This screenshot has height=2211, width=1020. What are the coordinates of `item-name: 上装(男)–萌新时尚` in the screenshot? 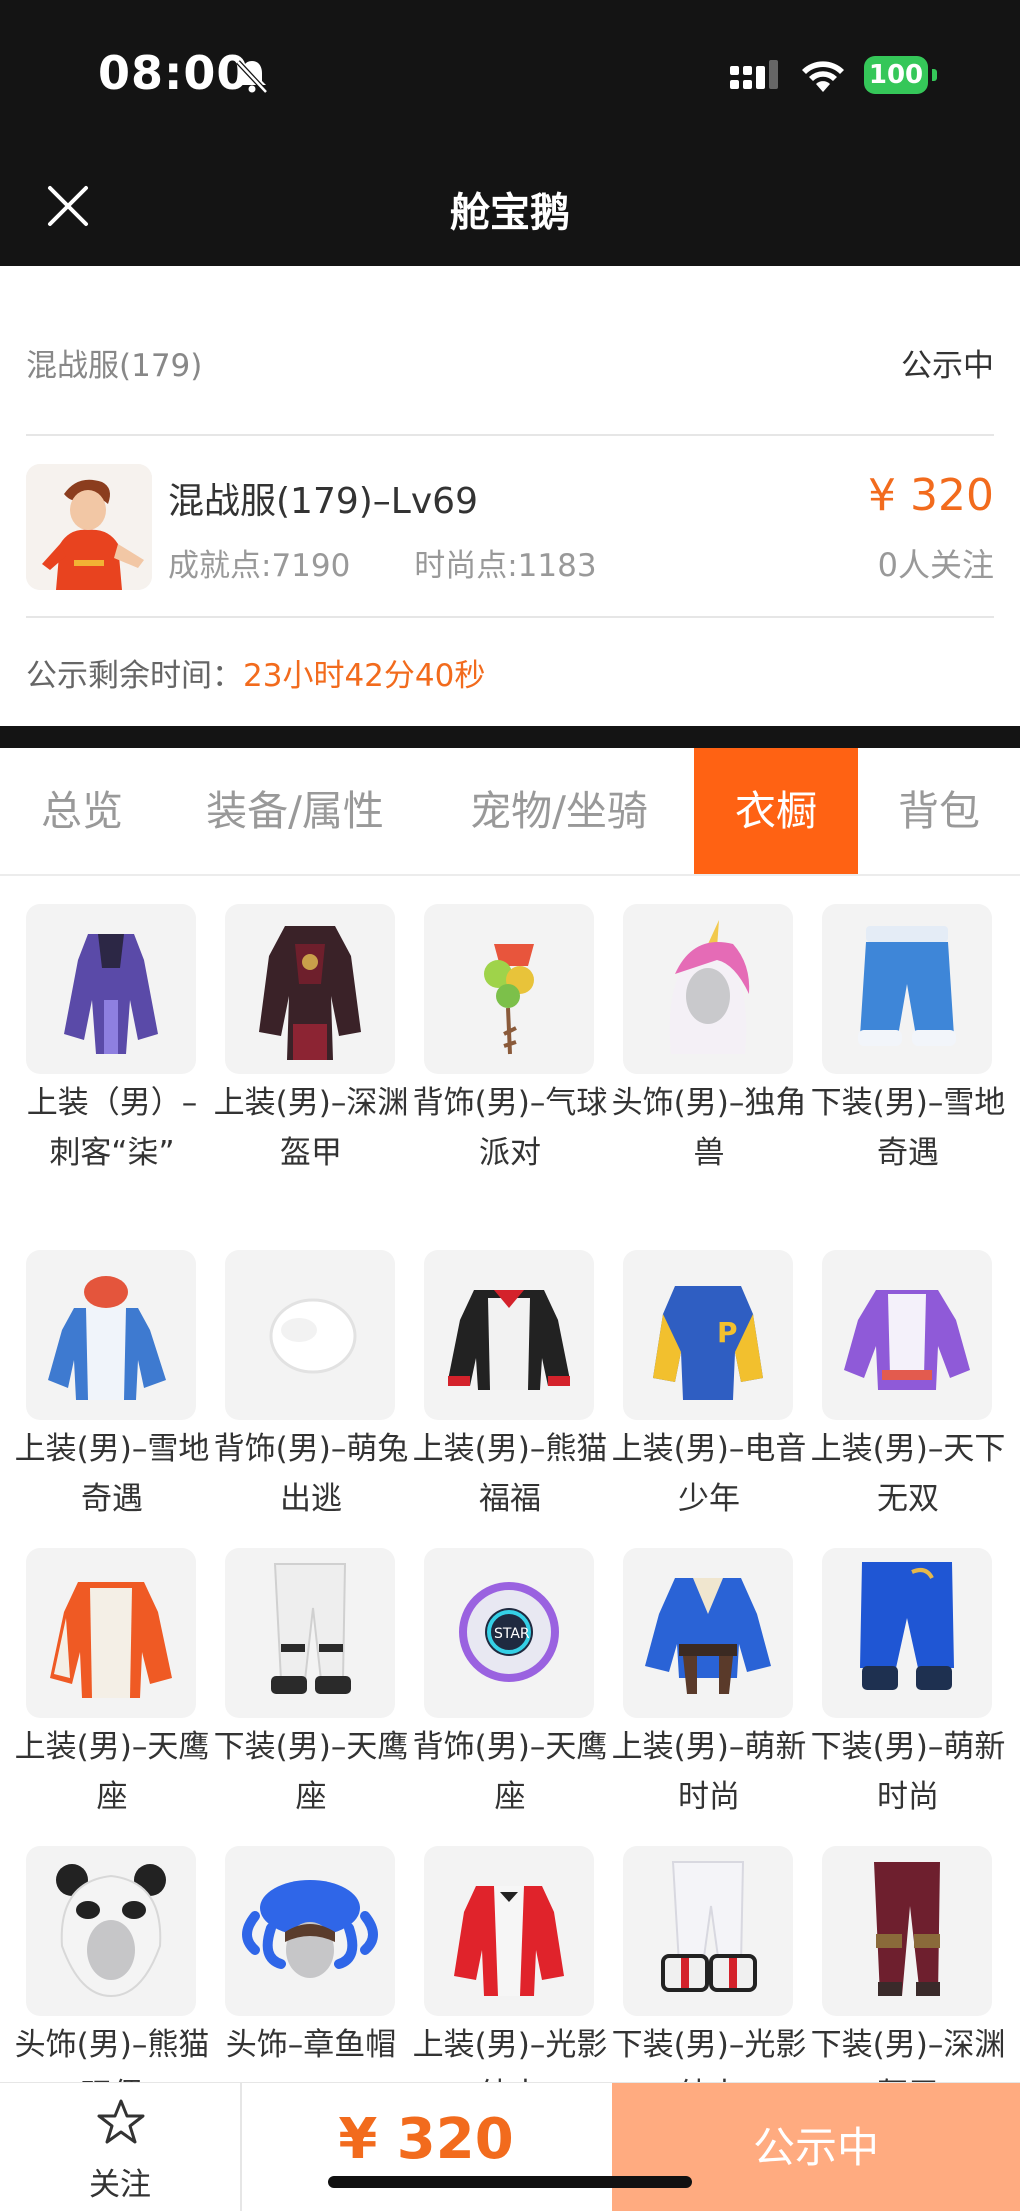 It's located at (709, 1772).